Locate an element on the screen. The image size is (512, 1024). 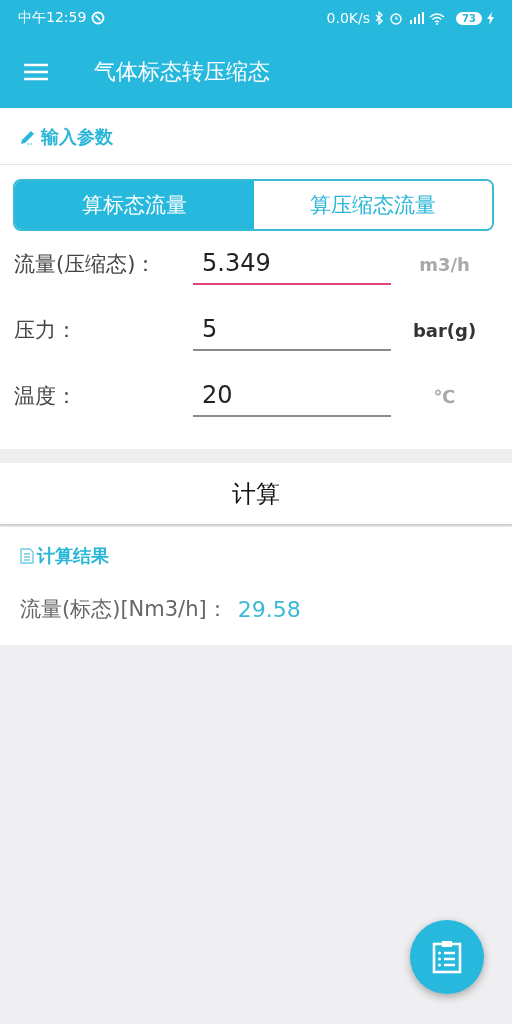
alarm-icon is located at coordinates (396, 18).